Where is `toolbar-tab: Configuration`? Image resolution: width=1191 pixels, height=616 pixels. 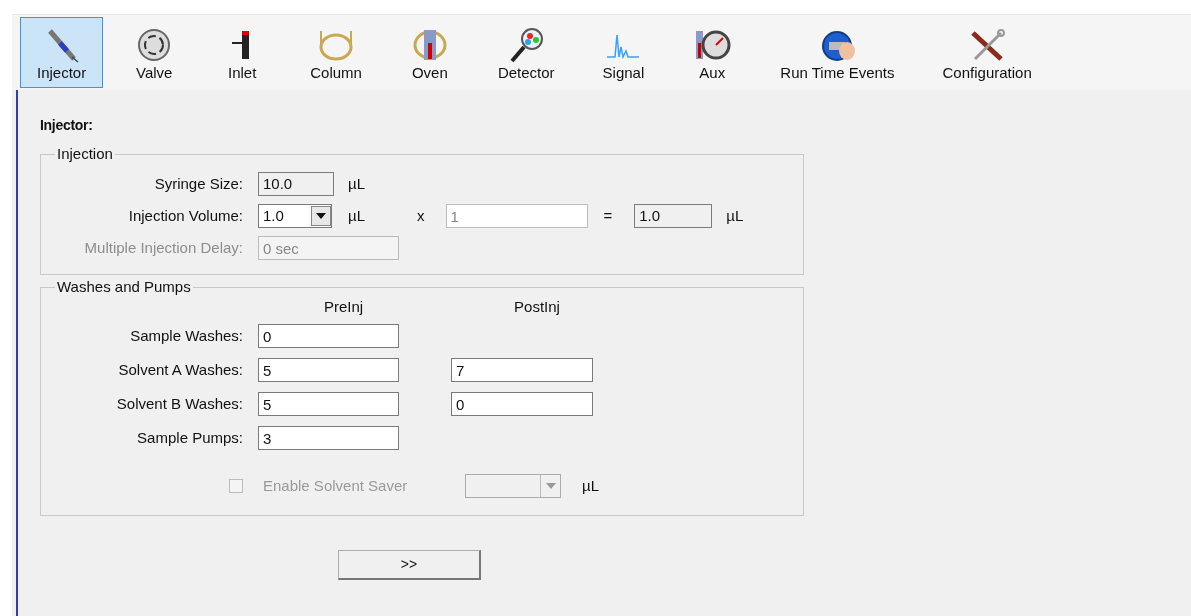
toolbar-tab: Configuration is located at coordinates (987, 52).